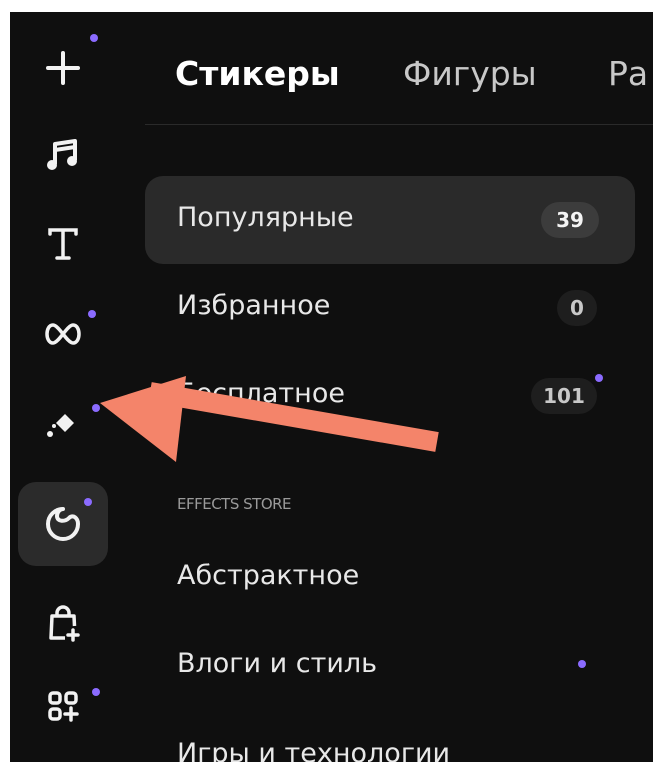 The width and height of the screenshot is (653, 762). What do you see at coordinates (390, 308) in the screenshot?
I see `category-item-favorites: Избранное 0` at bounding box center [390, 308].